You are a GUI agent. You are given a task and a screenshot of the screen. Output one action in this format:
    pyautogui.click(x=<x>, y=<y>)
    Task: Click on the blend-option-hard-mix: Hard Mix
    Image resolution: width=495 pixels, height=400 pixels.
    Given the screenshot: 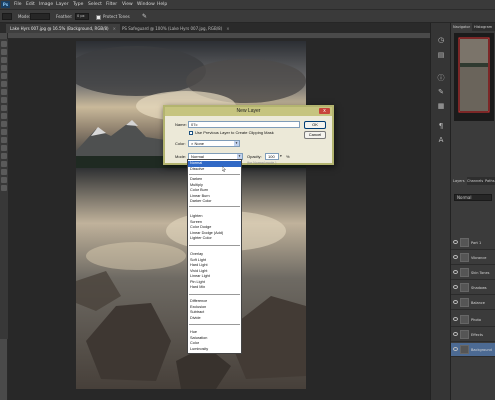 What is the action you would take?
    pyautogui.click(x=197, y=288)
    